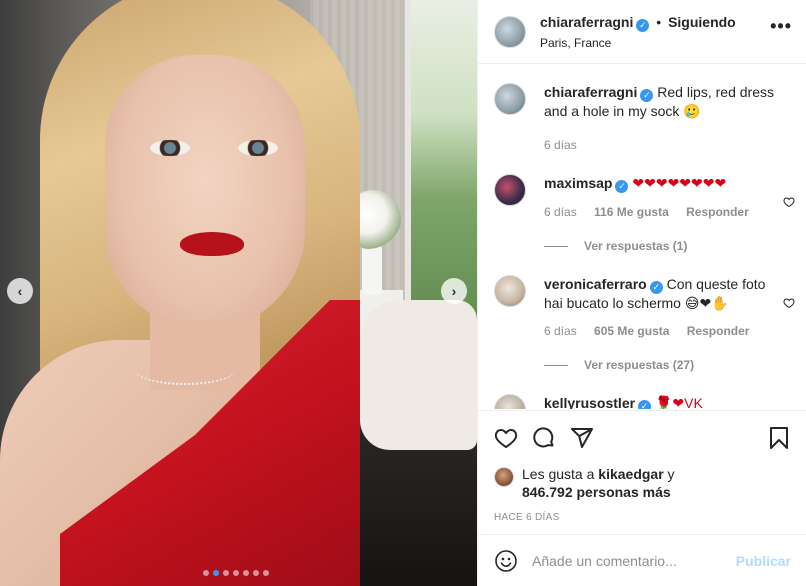  Describe the element at coordinates (631, 212) in the screenshot. I see `comment-likes: 116 Me gusta` at that location.